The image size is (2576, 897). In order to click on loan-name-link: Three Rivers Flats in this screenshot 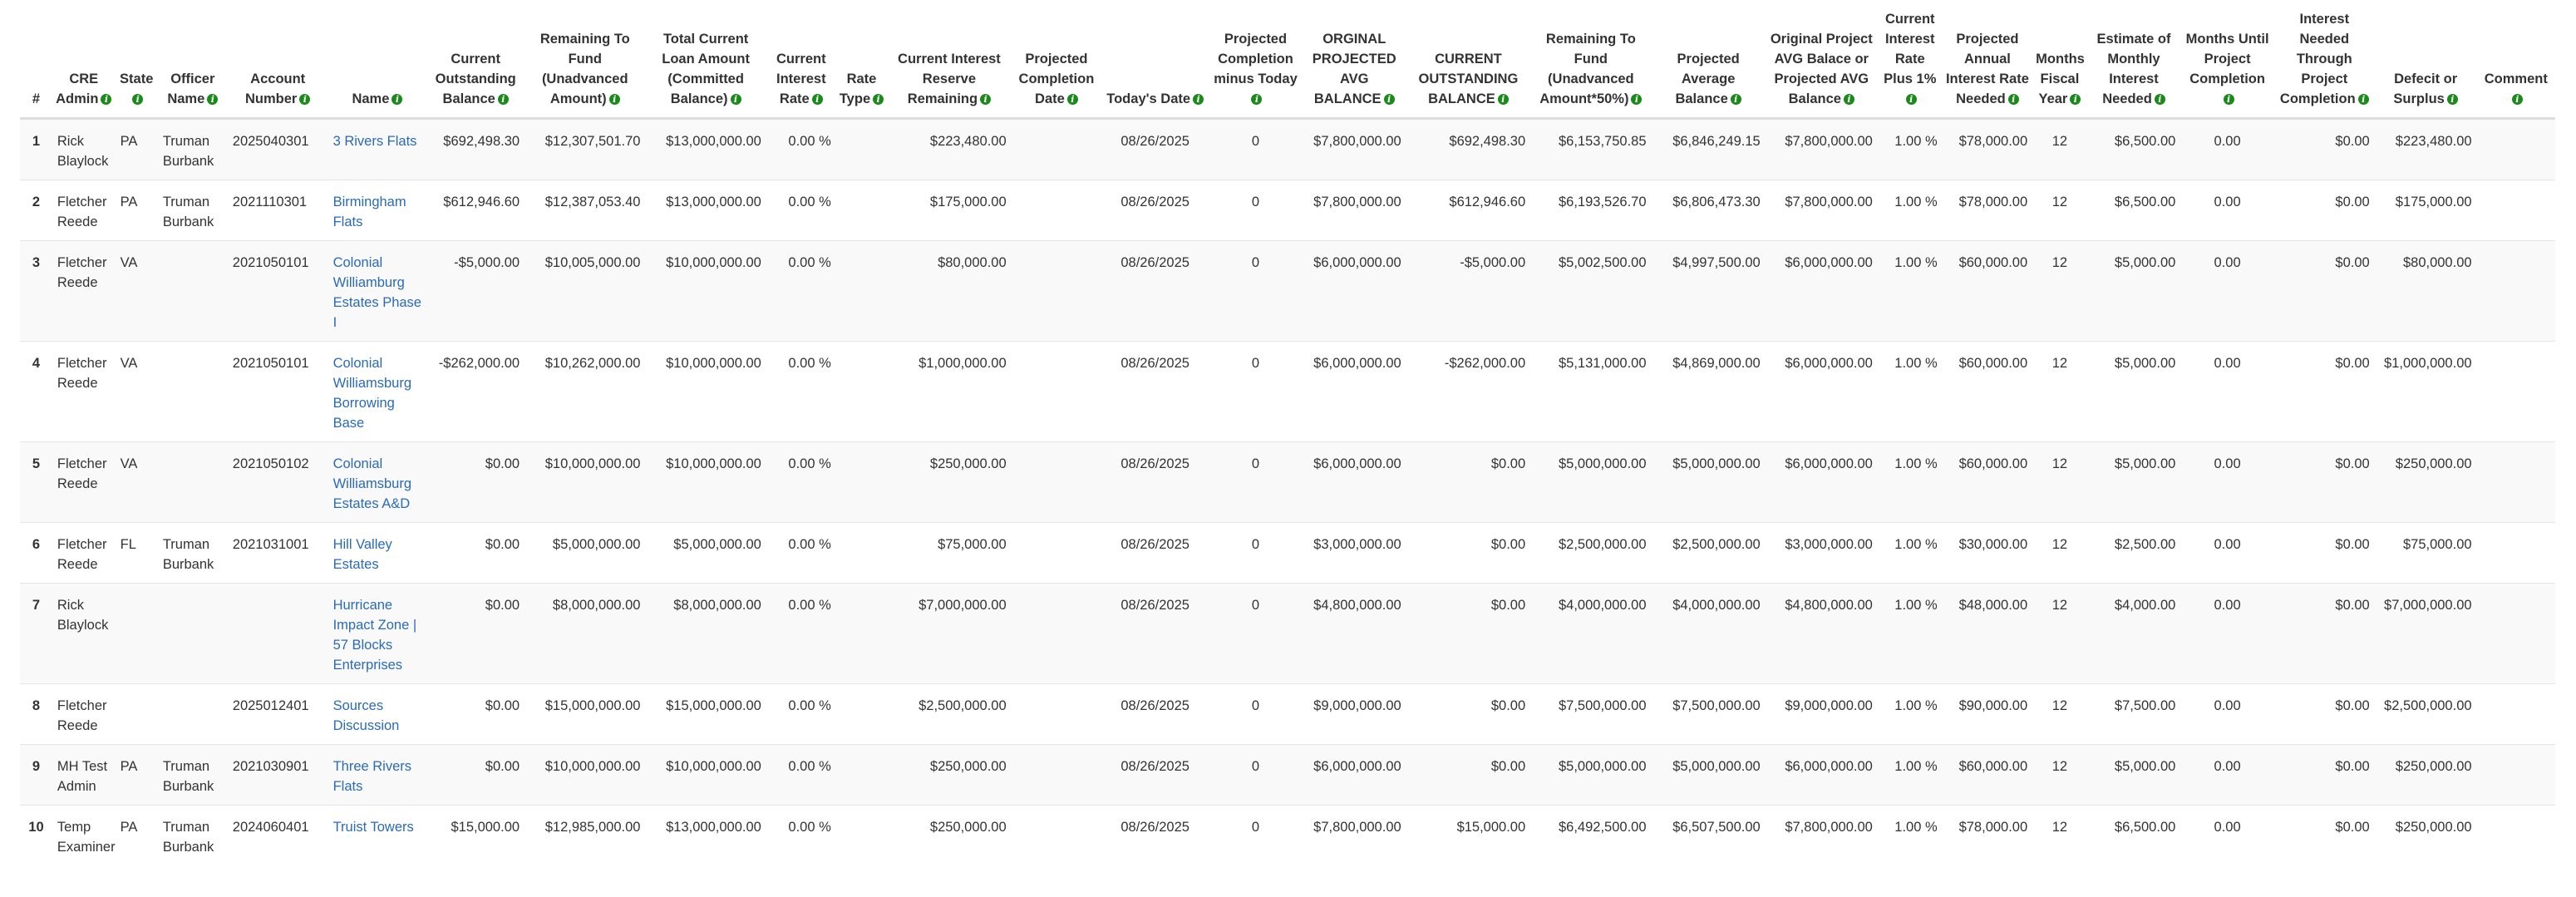, I will do `click(372, 776)`.